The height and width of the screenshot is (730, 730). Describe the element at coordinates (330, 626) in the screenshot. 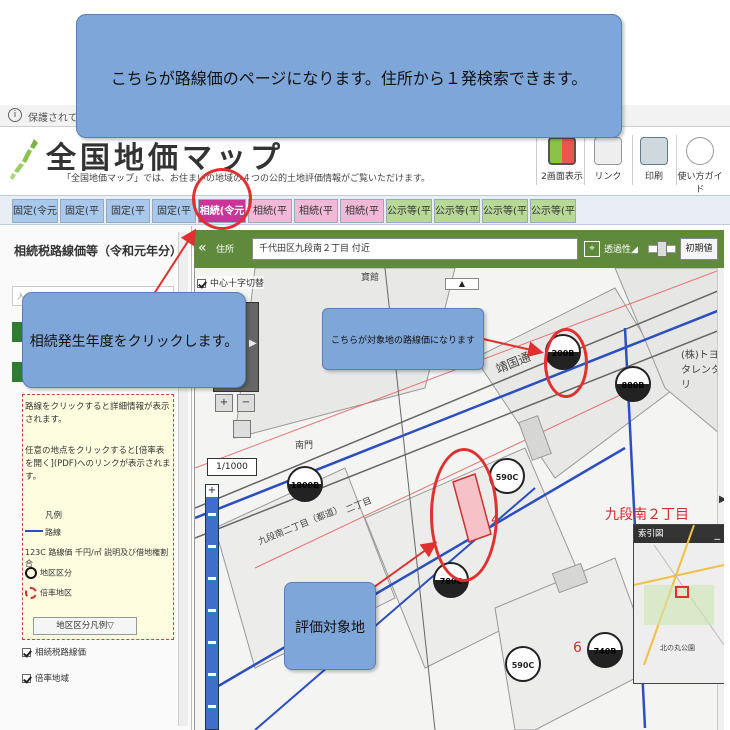

I see `callout-target-land: 評価対象地` at that location.